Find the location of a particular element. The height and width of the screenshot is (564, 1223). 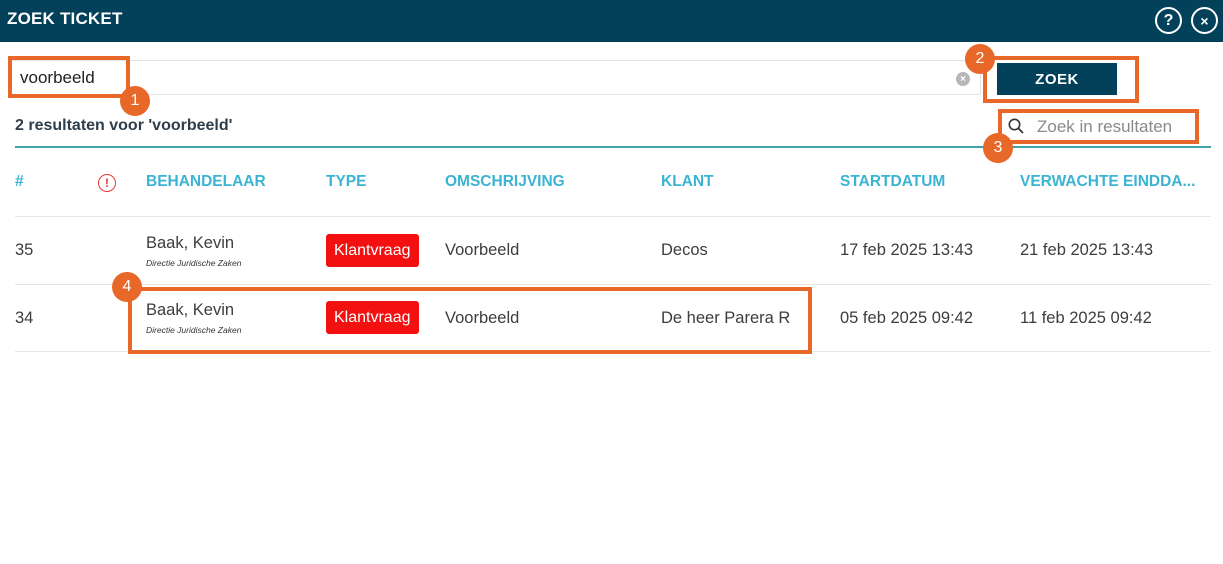

cell-description: Voorbeeld is located at coordinates (482, 250).